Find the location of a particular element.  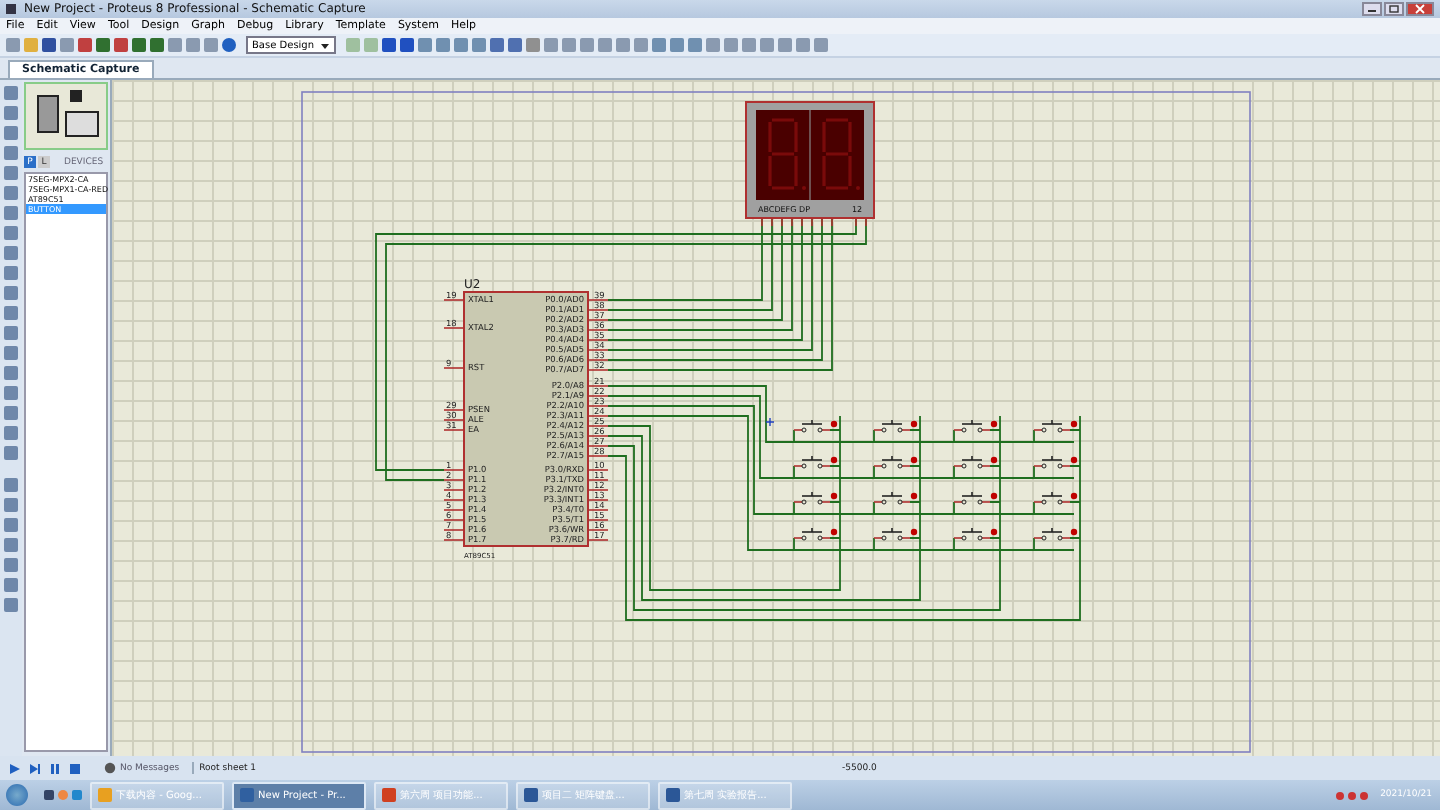

minimize-button is located at coordinates (1372, 9).